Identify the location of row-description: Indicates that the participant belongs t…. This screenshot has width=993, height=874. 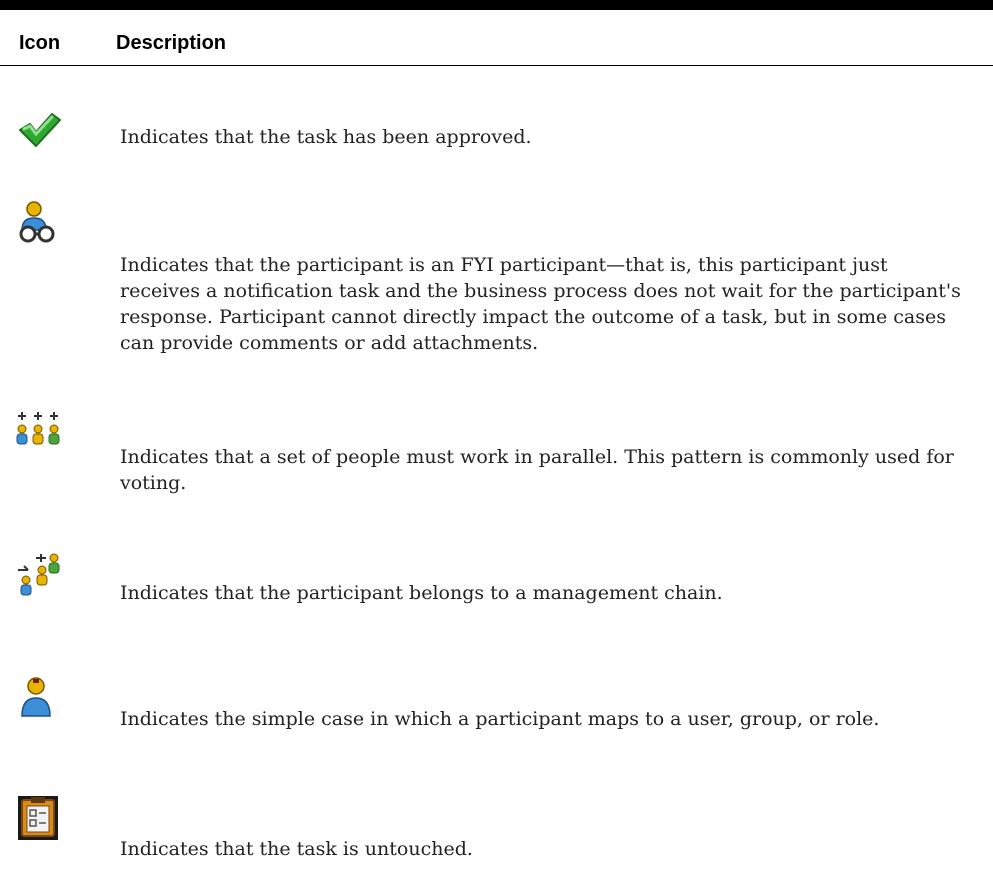
(421, 593).